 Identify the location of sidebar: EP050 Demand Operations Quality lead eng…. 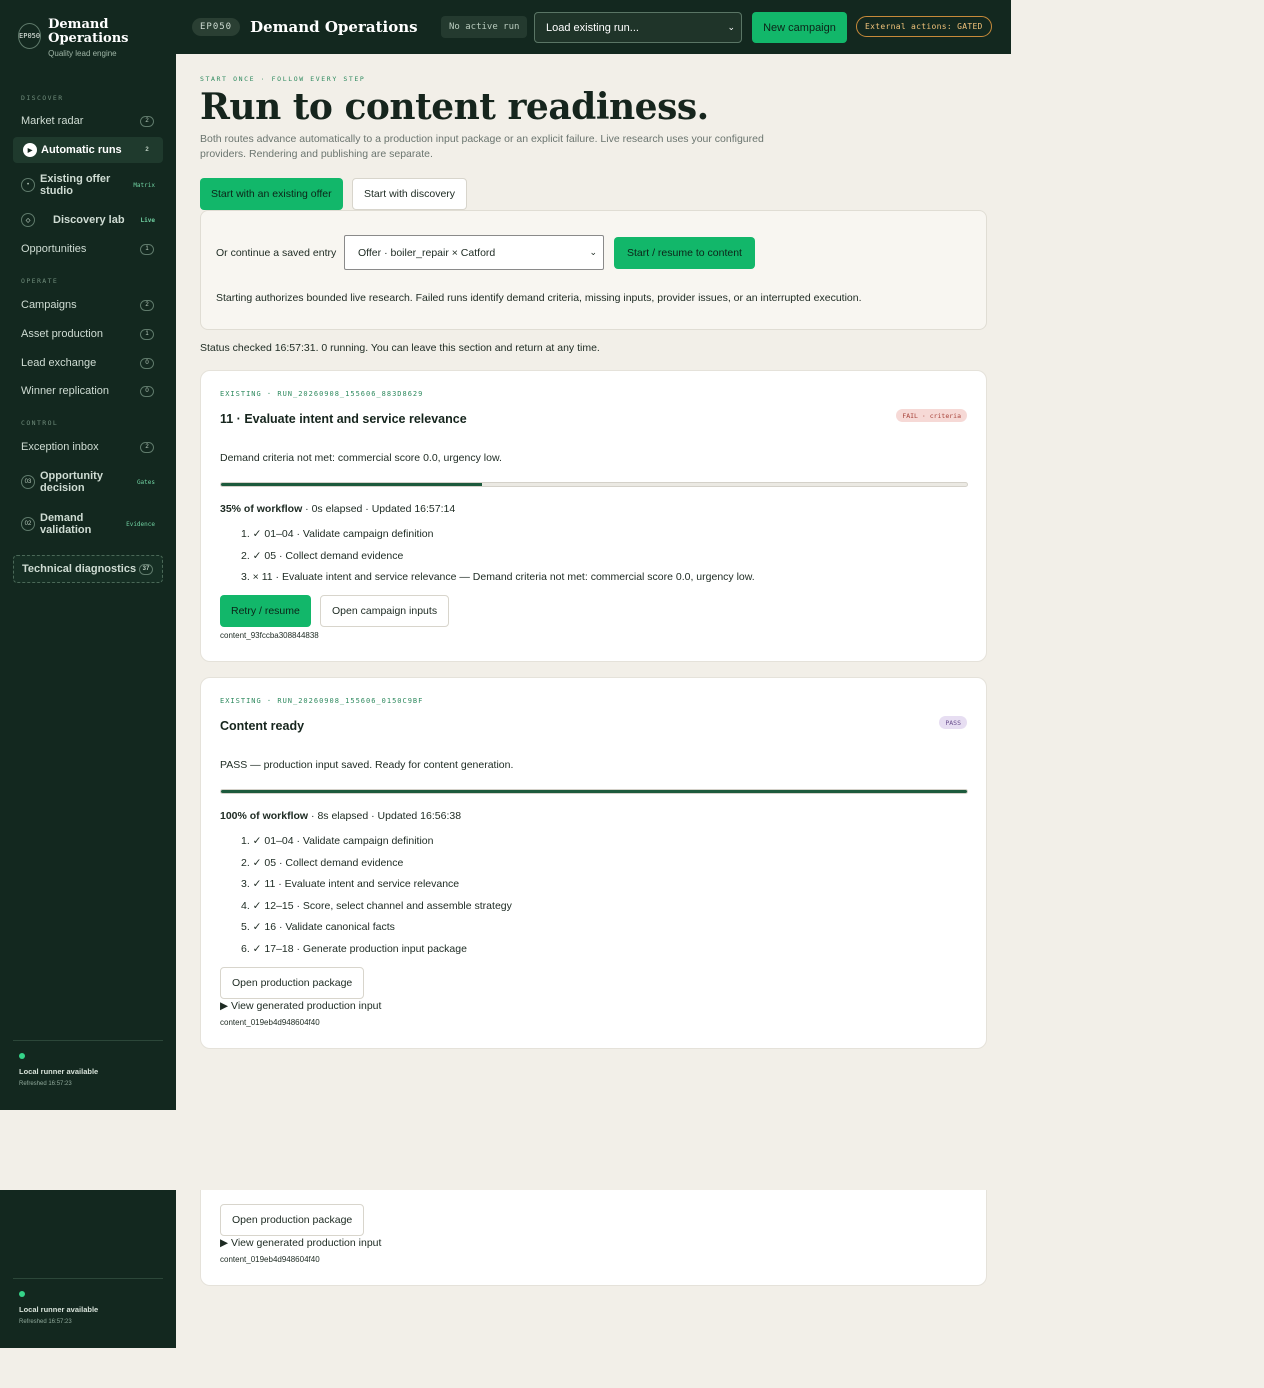
(88, 555).